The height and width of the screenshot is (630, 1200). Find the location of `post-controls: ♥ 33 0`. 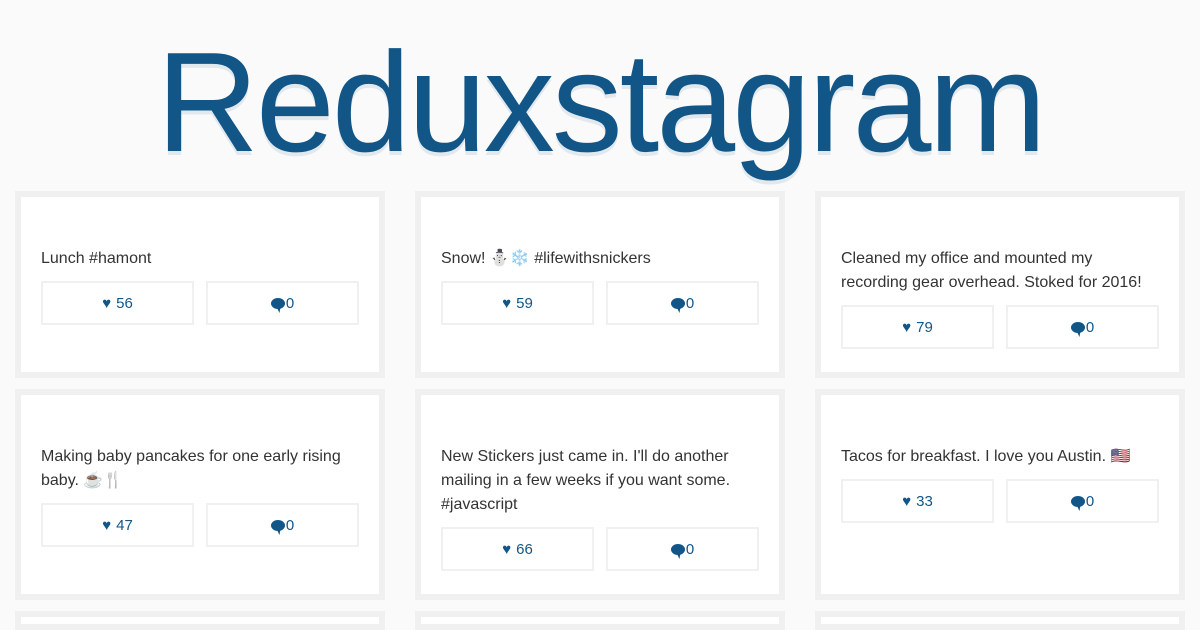

post-controls: ♥ 33 0 is located at coordinates (1000, 501).